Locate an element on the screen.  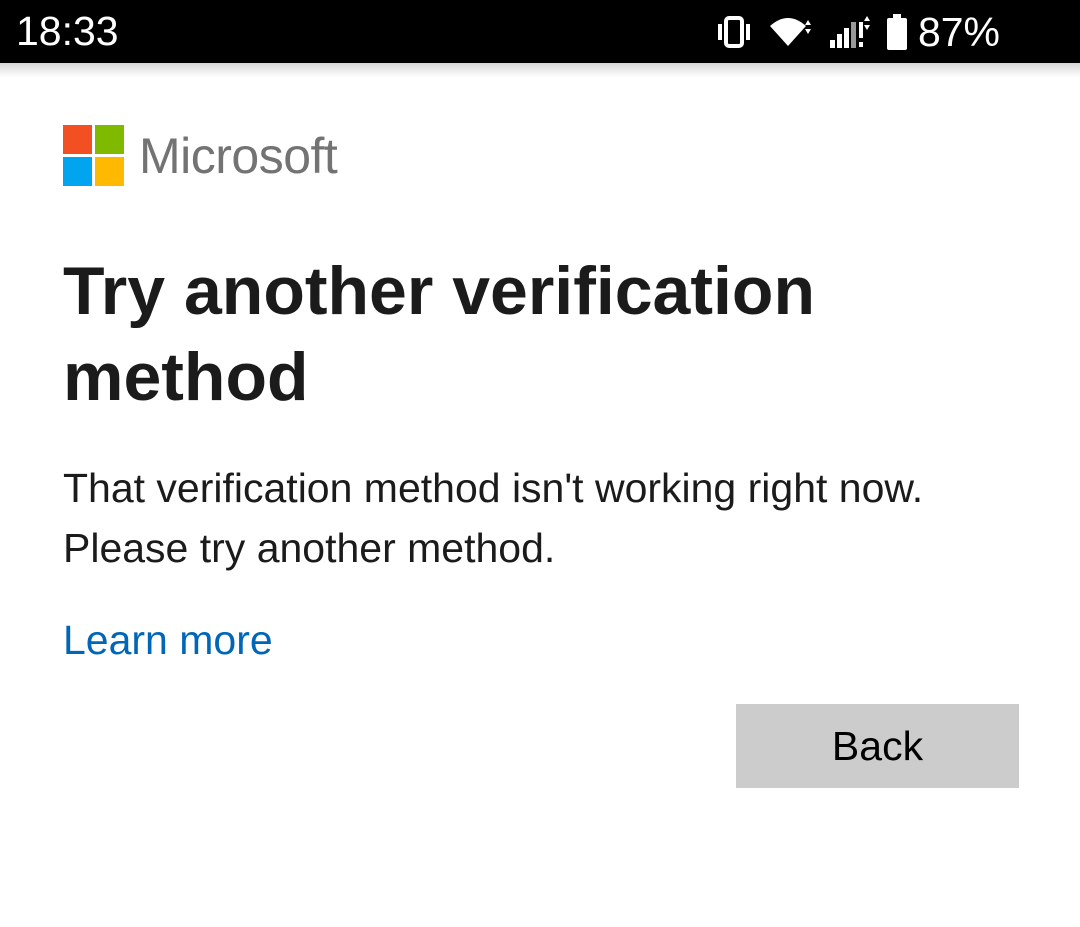
status-bar-shadow is located at coordinates (540, 70).